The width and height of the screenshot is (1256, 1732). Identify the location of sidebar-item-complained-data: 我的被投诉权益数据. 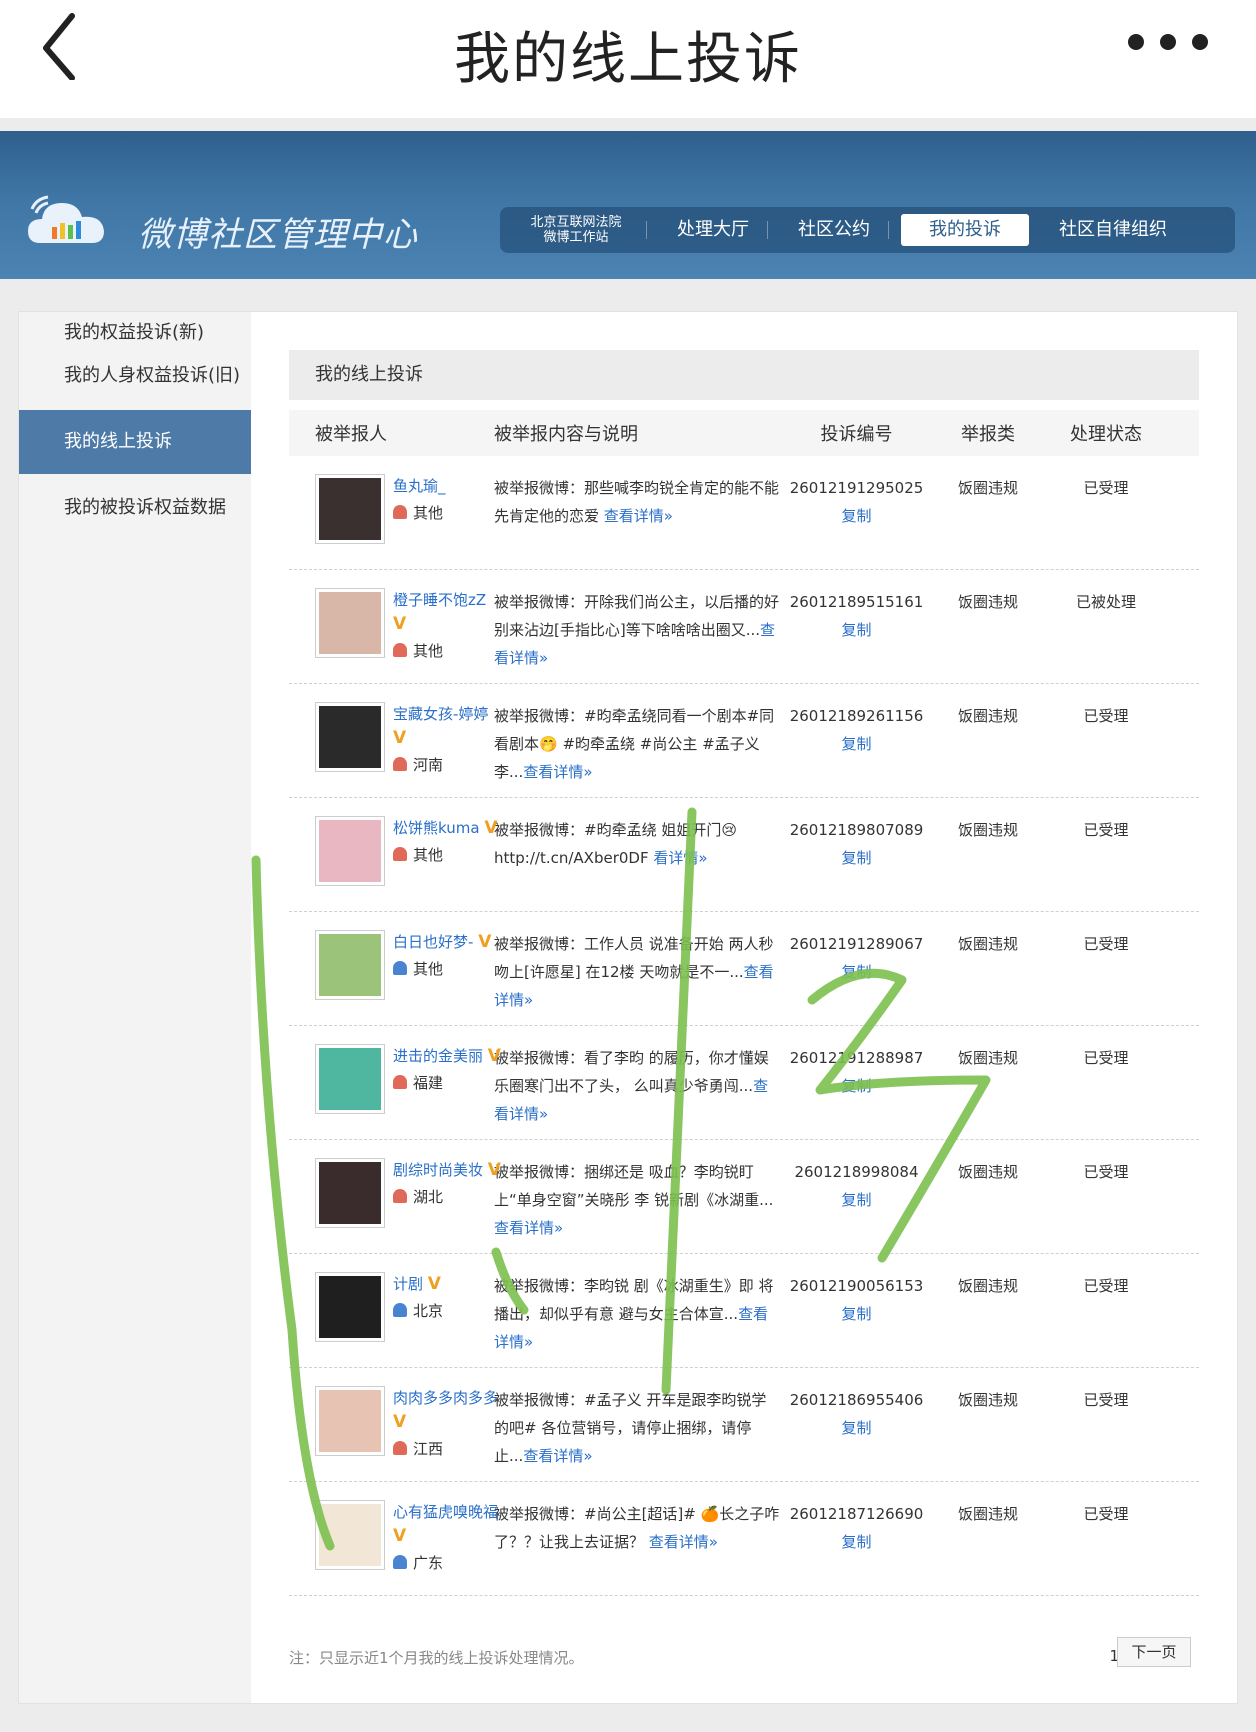
(135, 508).